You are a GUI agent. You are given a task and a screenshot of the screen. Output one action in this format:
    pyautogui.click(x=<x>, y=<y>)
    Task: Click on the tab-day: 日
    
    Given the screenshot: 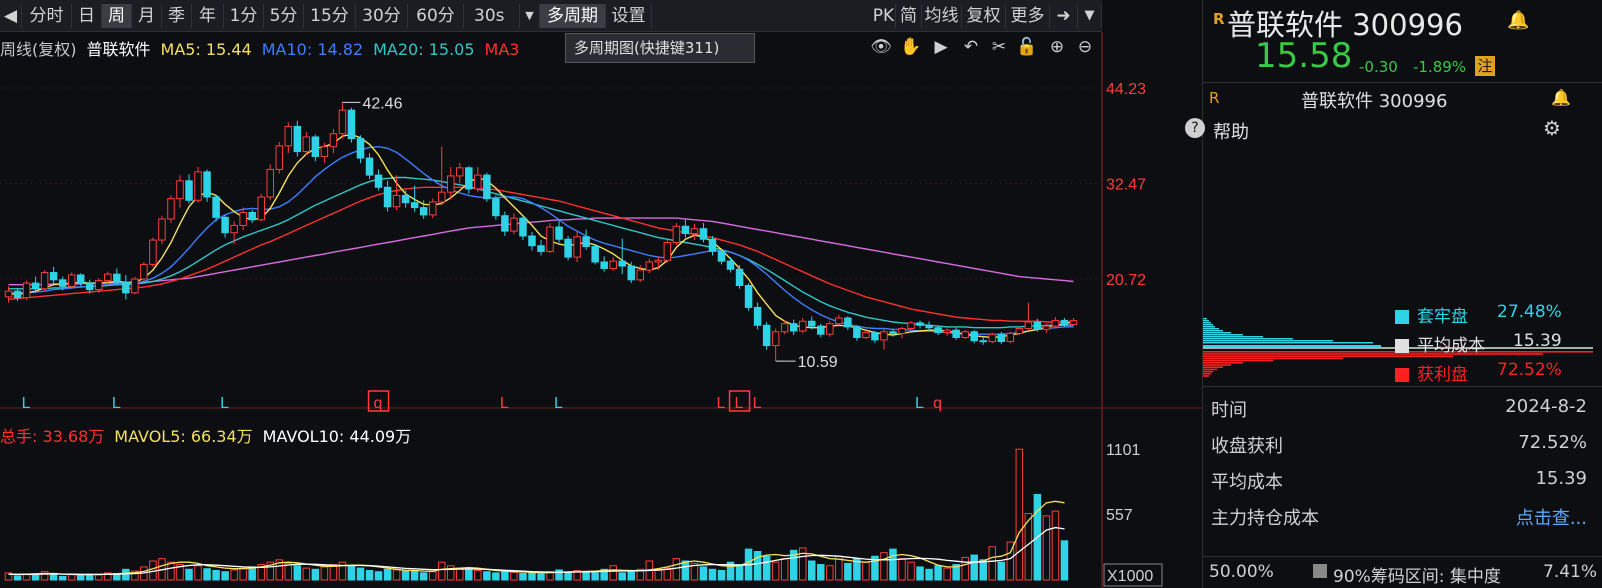 What is the action you would take?
    pyautogui.click(x=87, y=16)
    